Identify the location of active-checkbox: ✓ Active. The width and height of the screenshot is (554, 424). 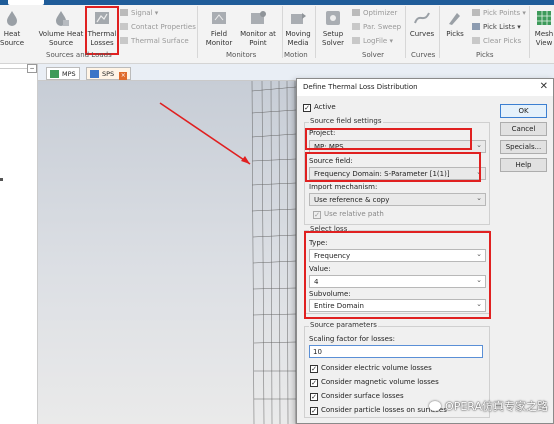
(319, 107).